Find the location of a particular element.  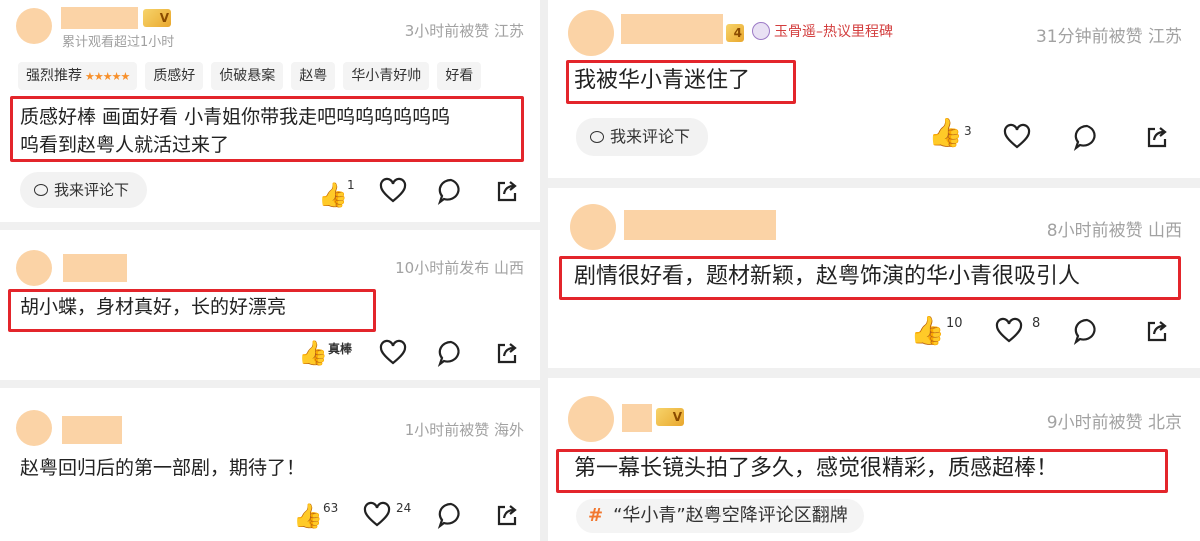

comment-card: 10小时前发布 山西 胡小蝶，身材真好，长的好漂亮 👍 真棒 is located at coordinates (270, 305).